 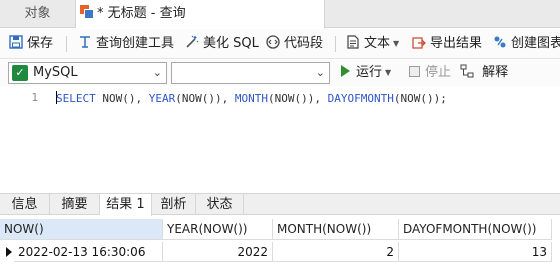 What do you see at coordinates (81, 229) in the screenshot?
I see `column-header: NOW()` at bounding box center [81, 229].